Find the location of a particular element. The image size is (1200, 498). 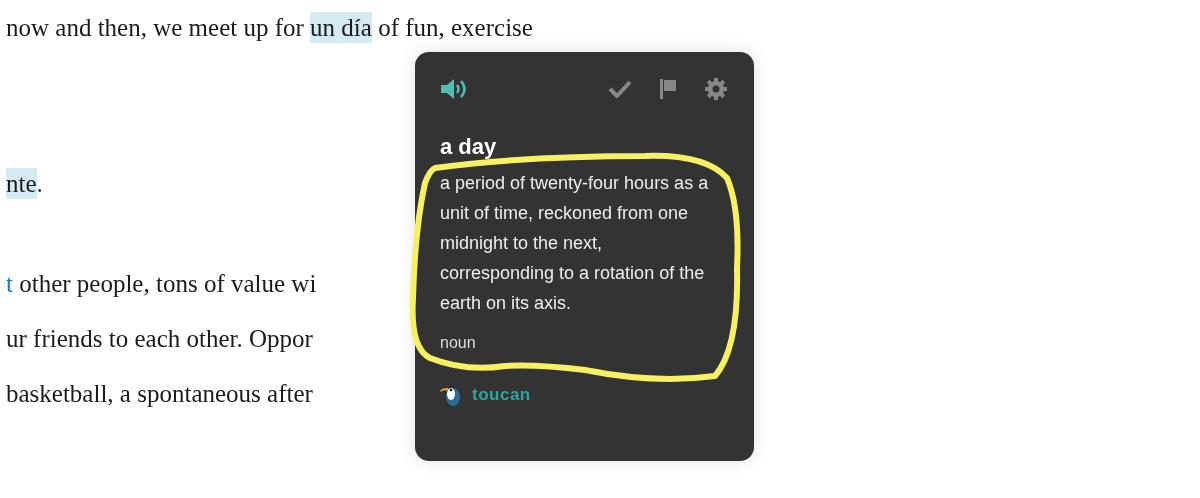

part-of-speech: noun is located at coordinates (458, 343).